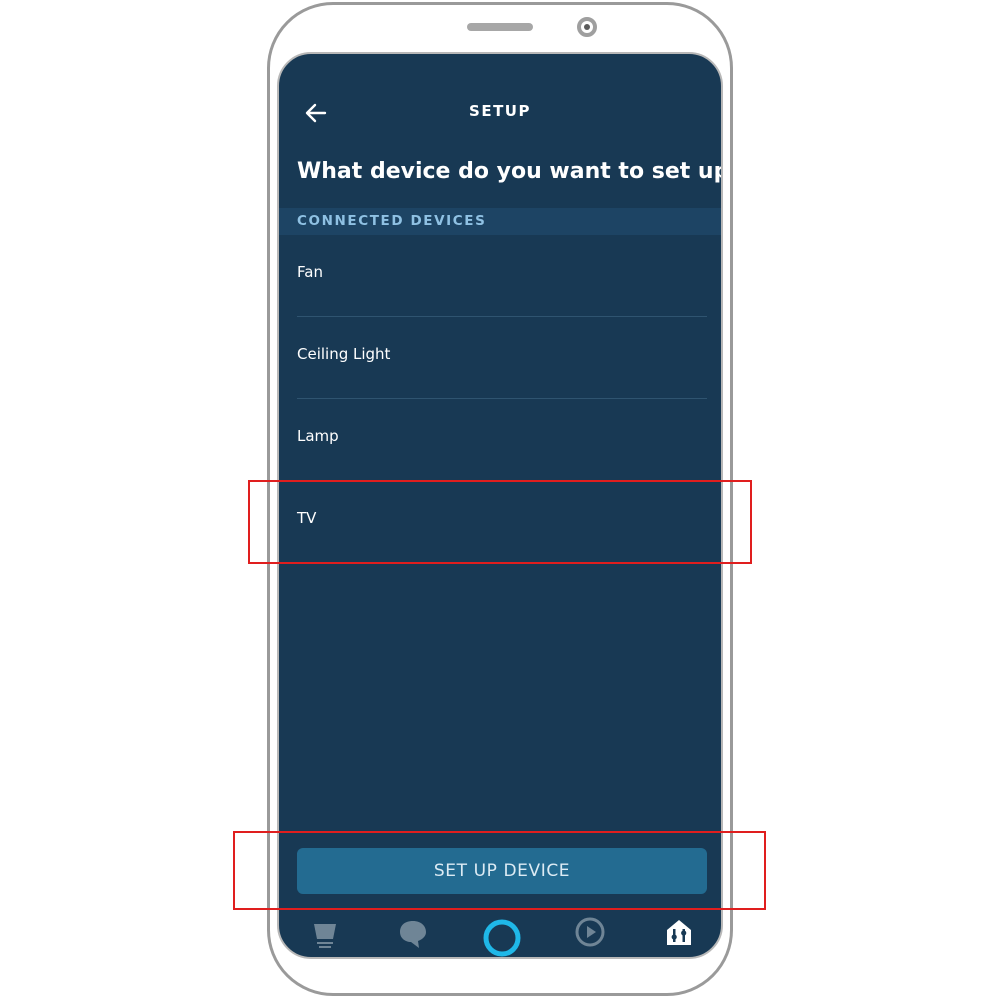 This screenshot has height=1000, width=1000. I want to click on alexa-icon, so click(502, 938).